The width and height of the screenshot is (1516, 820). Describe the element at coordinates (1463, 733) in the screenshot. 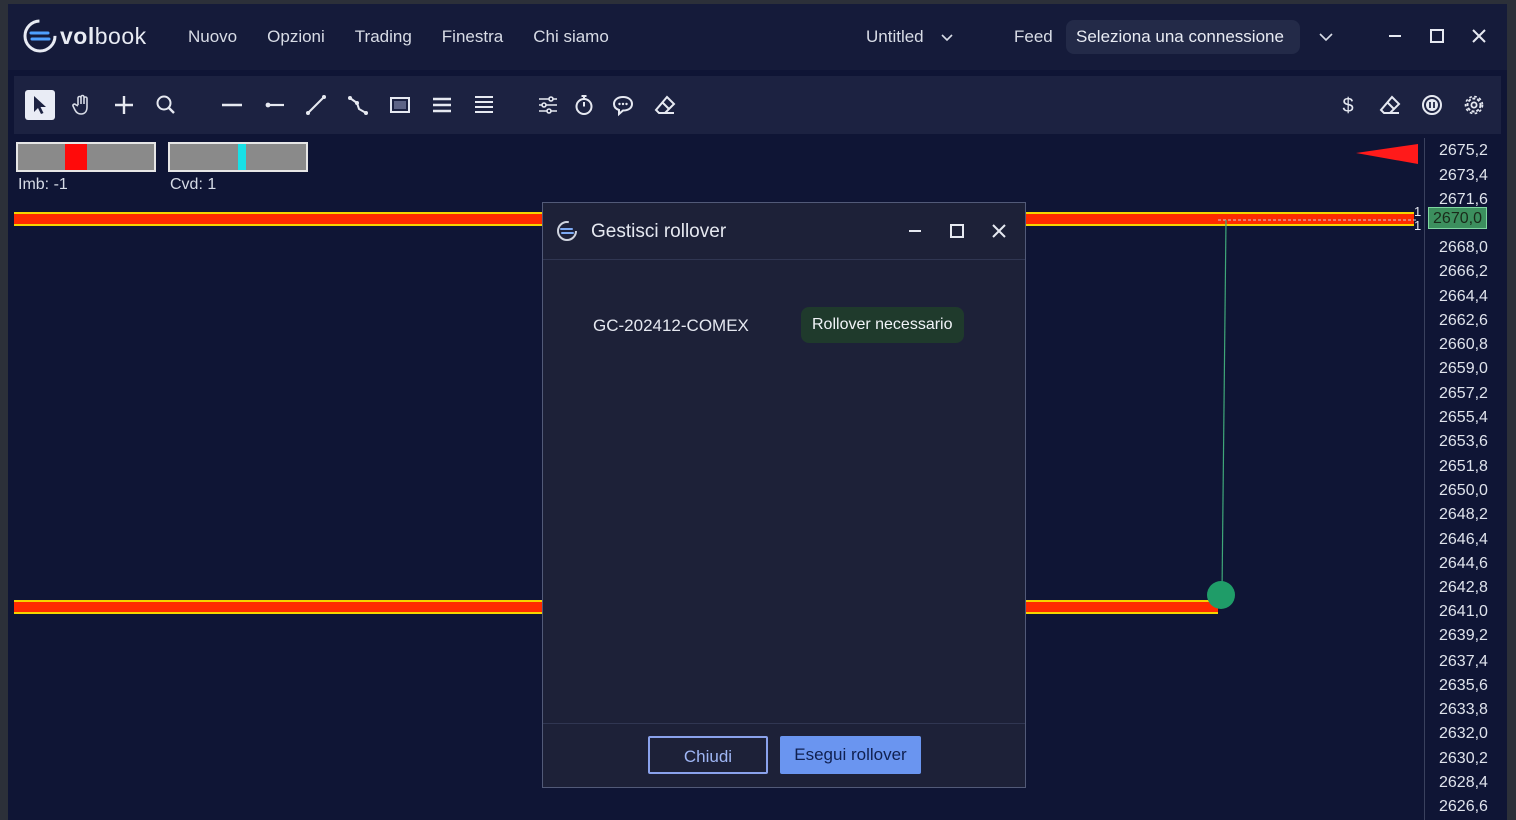

I see `price-tick: 2632,0` at that location.